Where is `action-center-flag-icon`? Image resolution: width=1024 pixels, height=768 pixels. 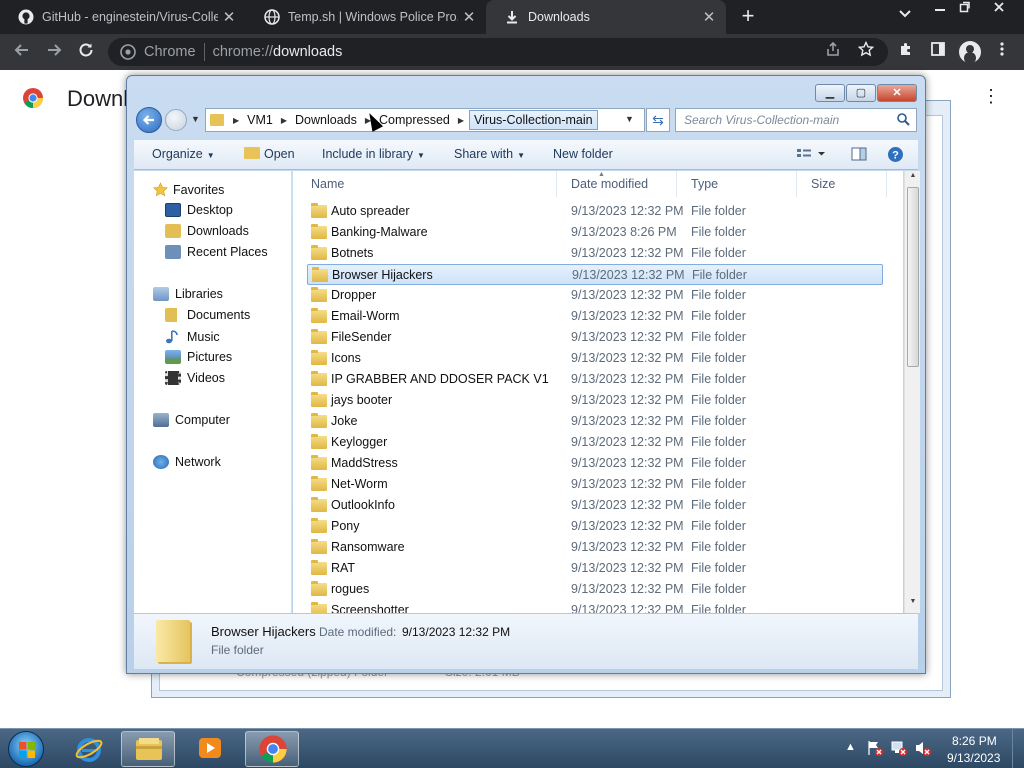 action-center-flag-icon is located at coordinates (875, 749).